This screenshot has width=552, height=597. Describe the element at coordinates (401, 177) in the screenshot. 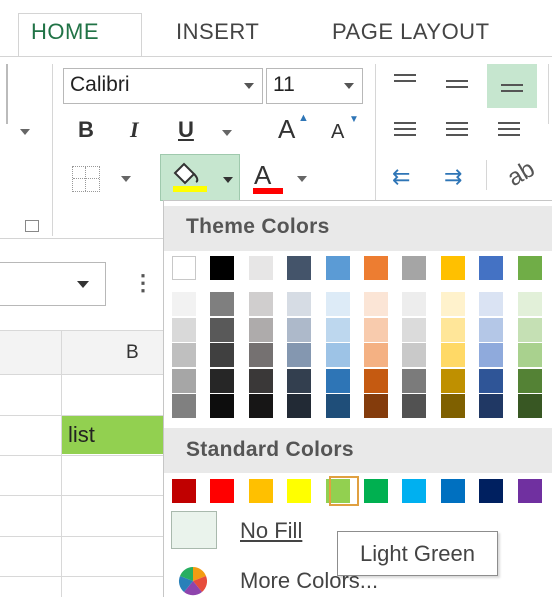

I see `decrease-indent-icon: ⇇` at that location.